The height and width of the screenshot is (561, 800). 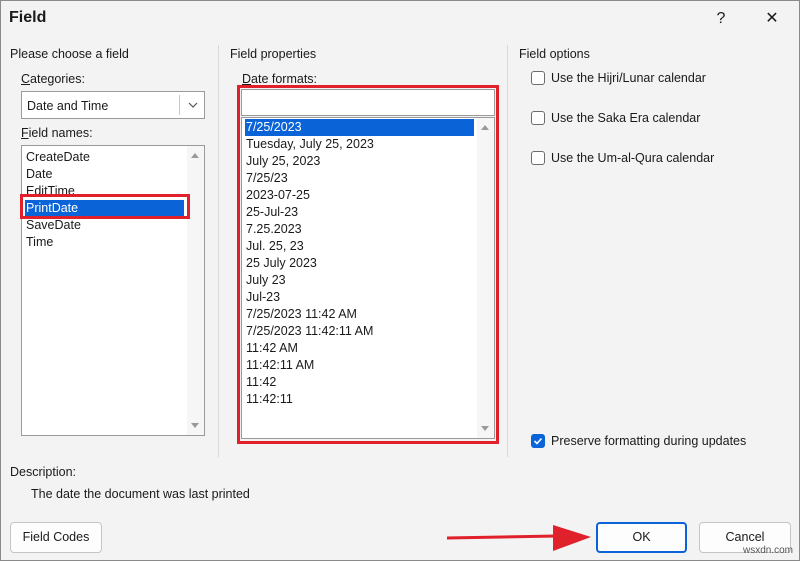 What do you see at coordinates (359, 263) in the screenshot?
I see `date-format-item: 25 July 2023` at bounding box center [359, 263].